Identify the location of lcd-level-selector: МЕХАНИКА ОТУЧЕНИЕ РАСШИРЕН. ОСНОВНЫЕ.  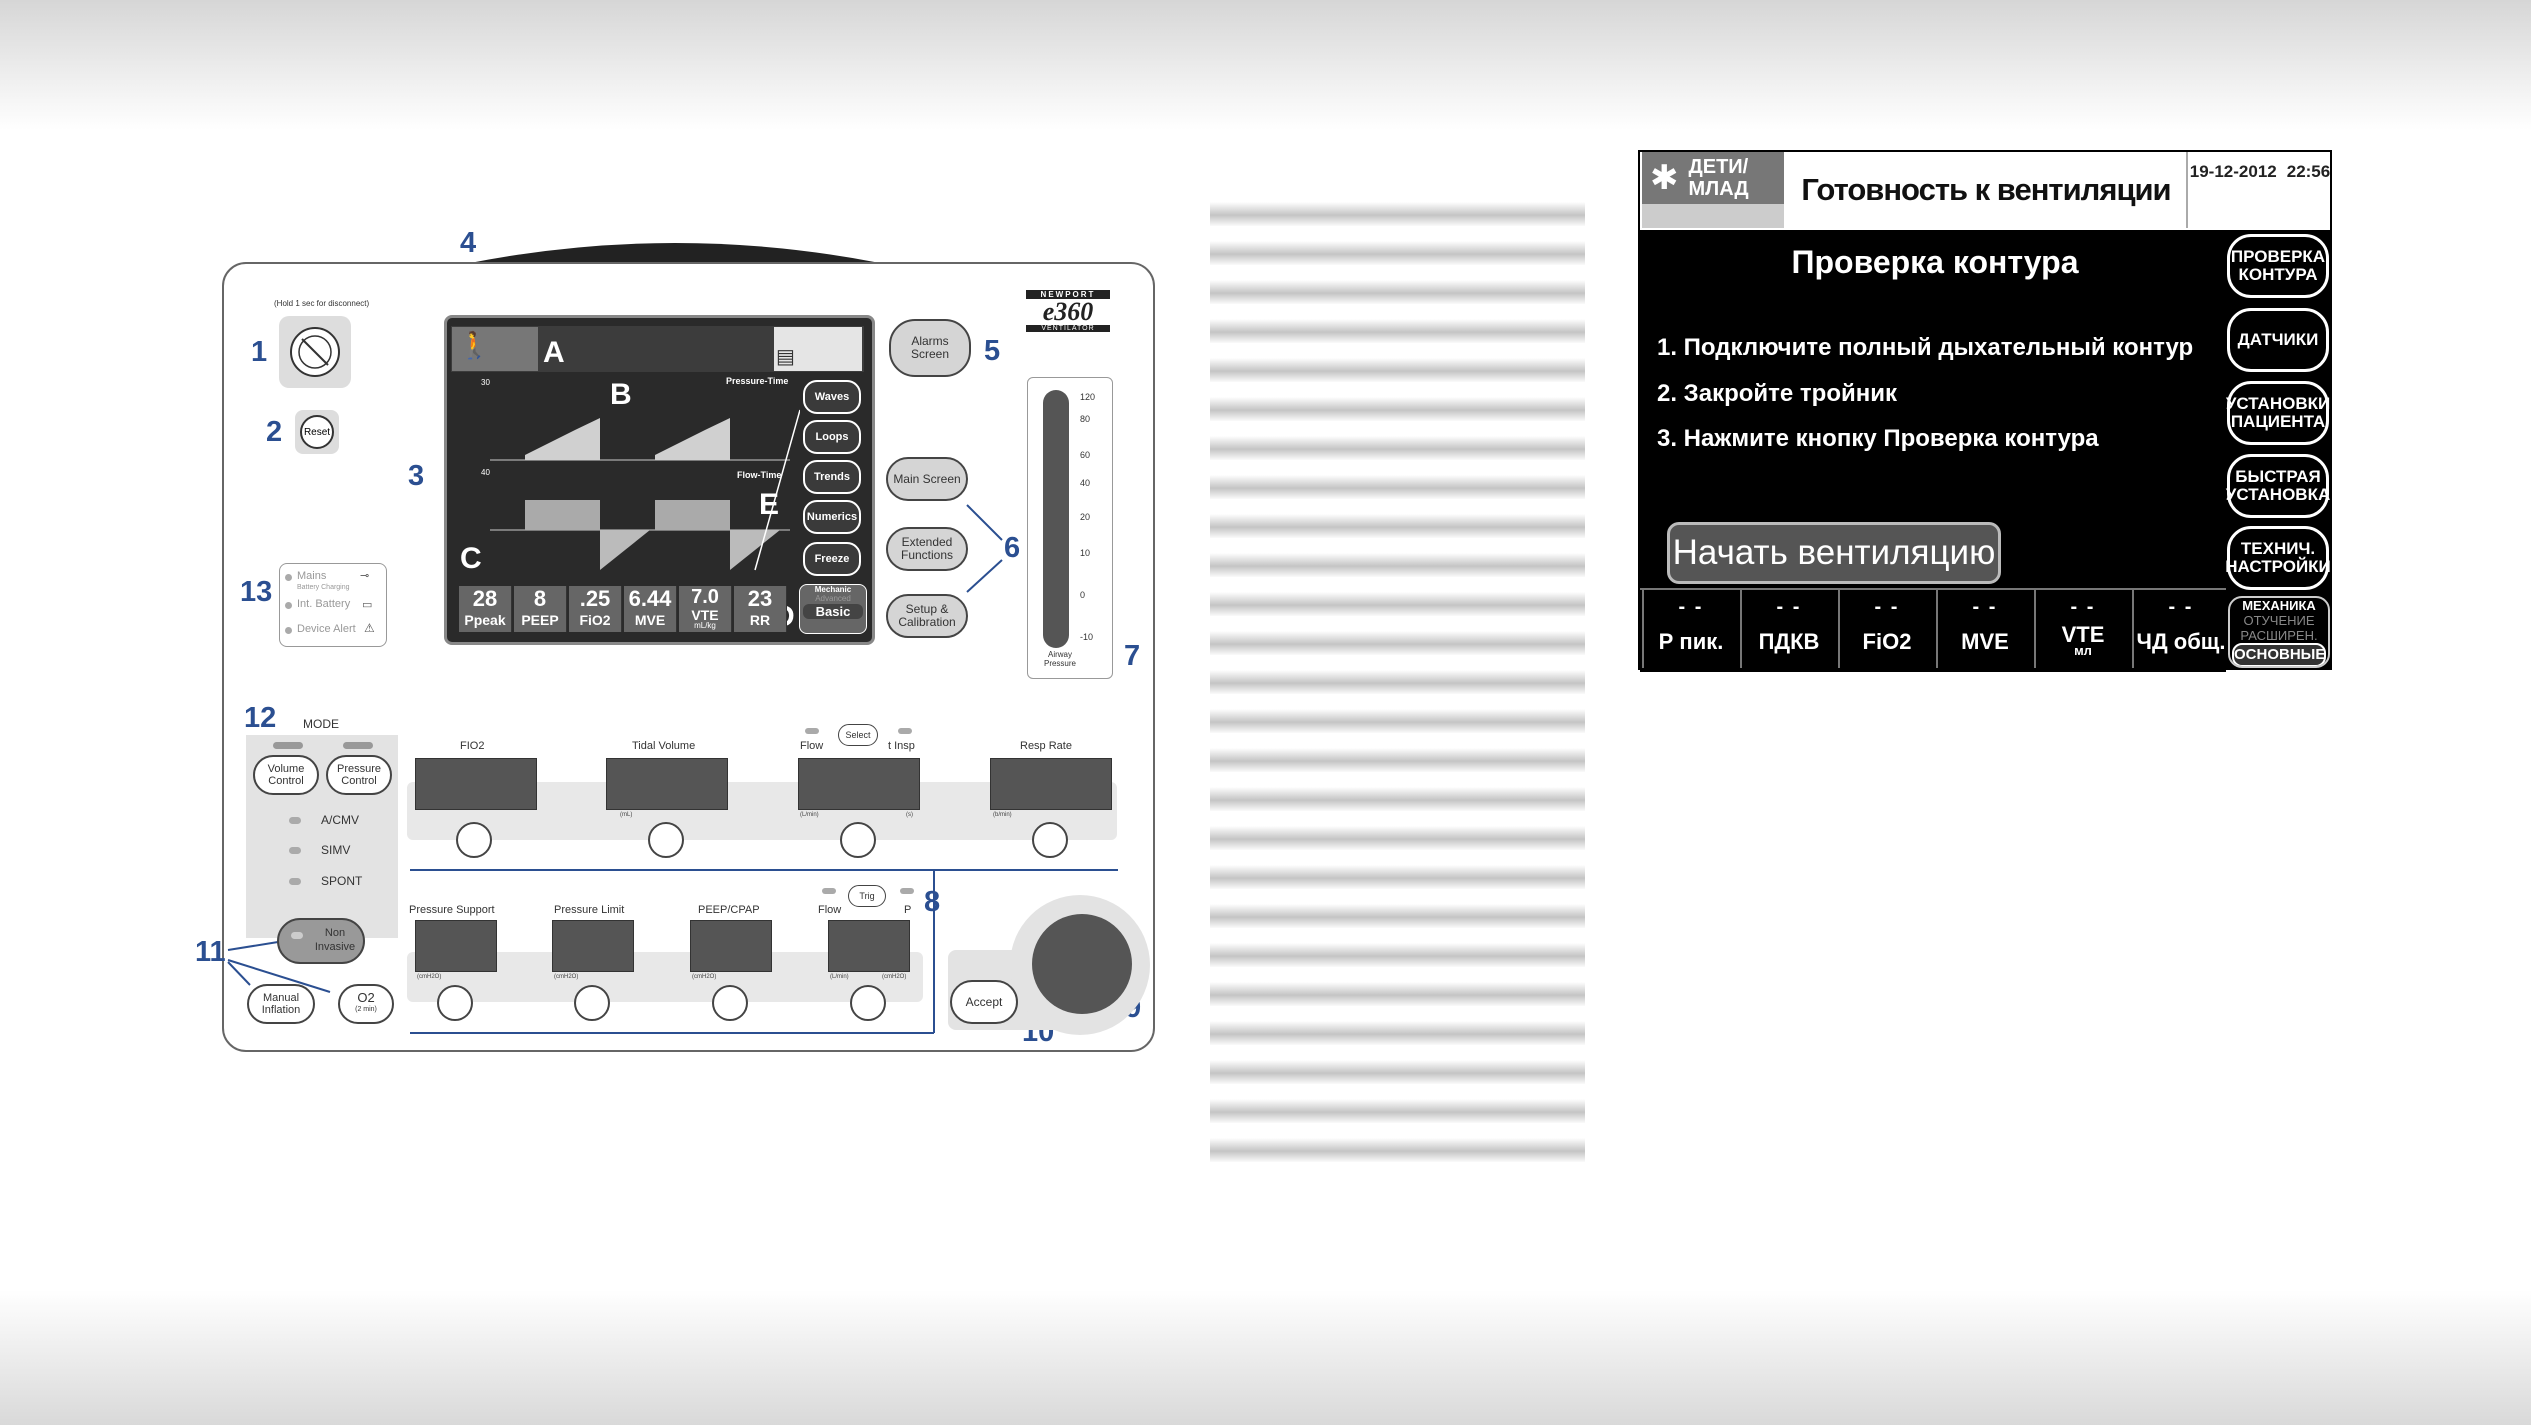
(2279, 632).